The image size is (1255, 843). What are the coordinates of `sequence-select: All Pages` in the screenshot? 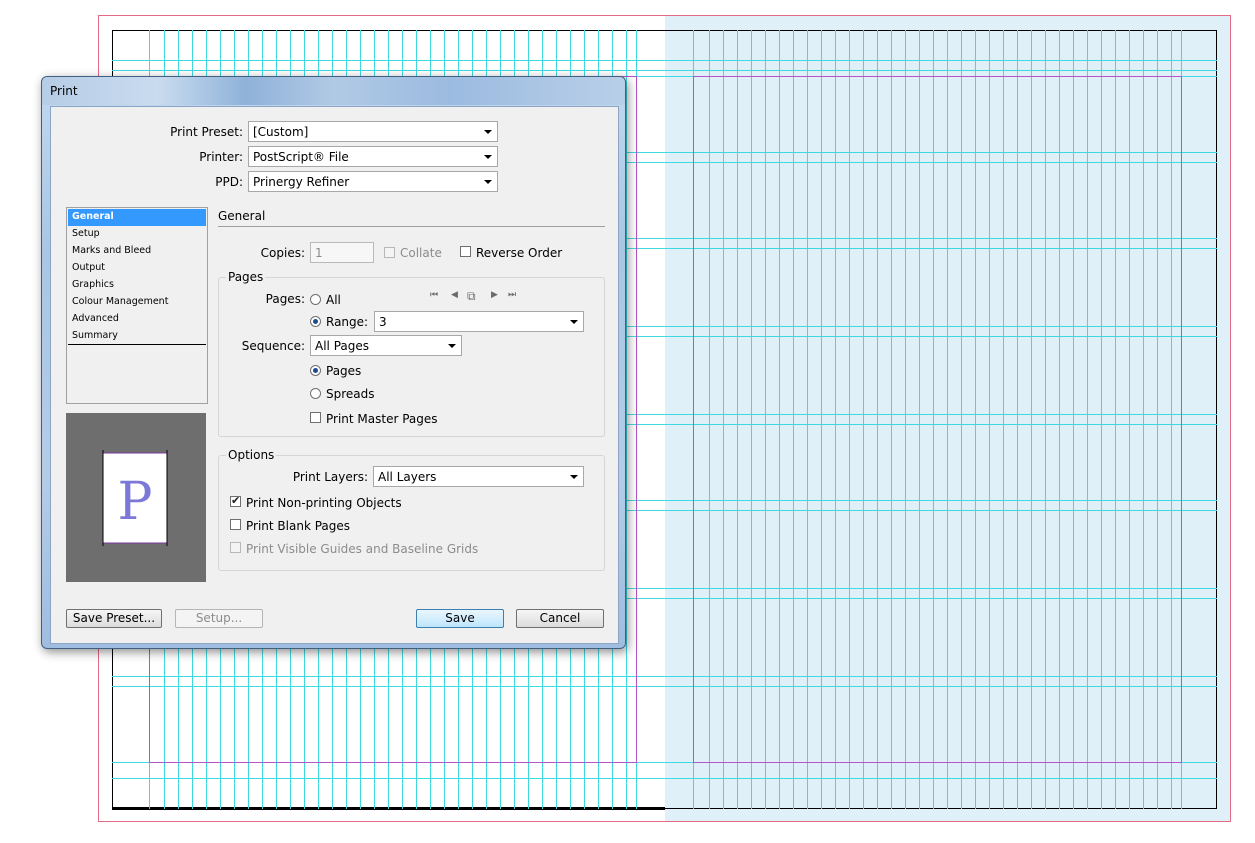 It's located at (386, 345).